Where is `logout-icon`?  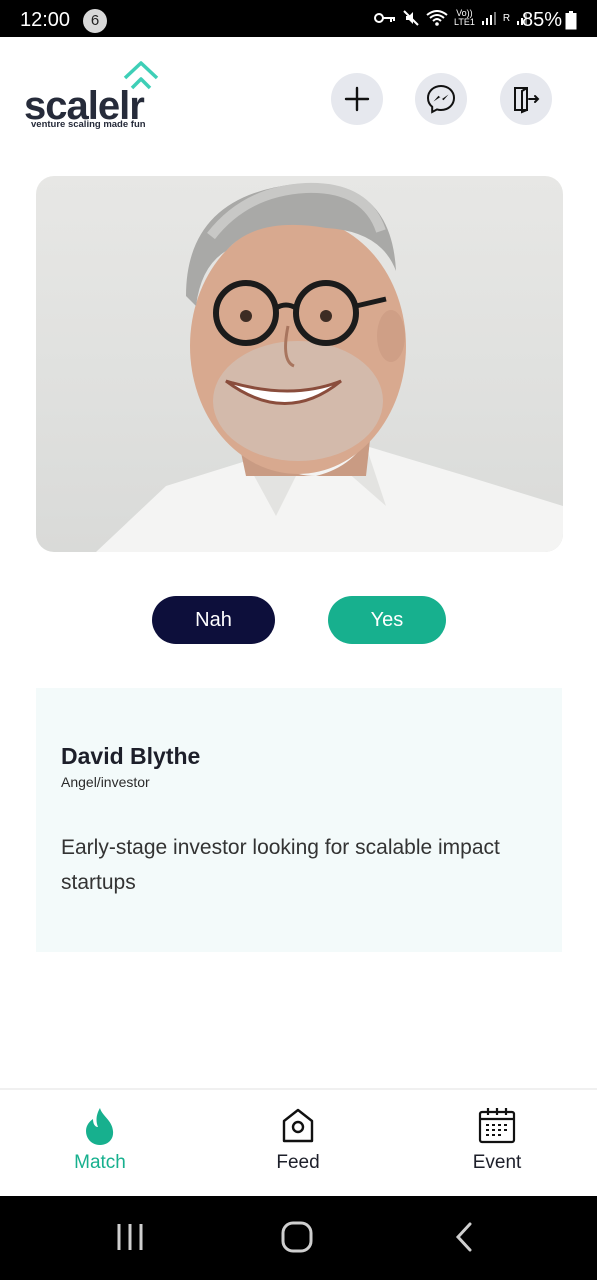 logout-icon is located at coordinates (527, 100).